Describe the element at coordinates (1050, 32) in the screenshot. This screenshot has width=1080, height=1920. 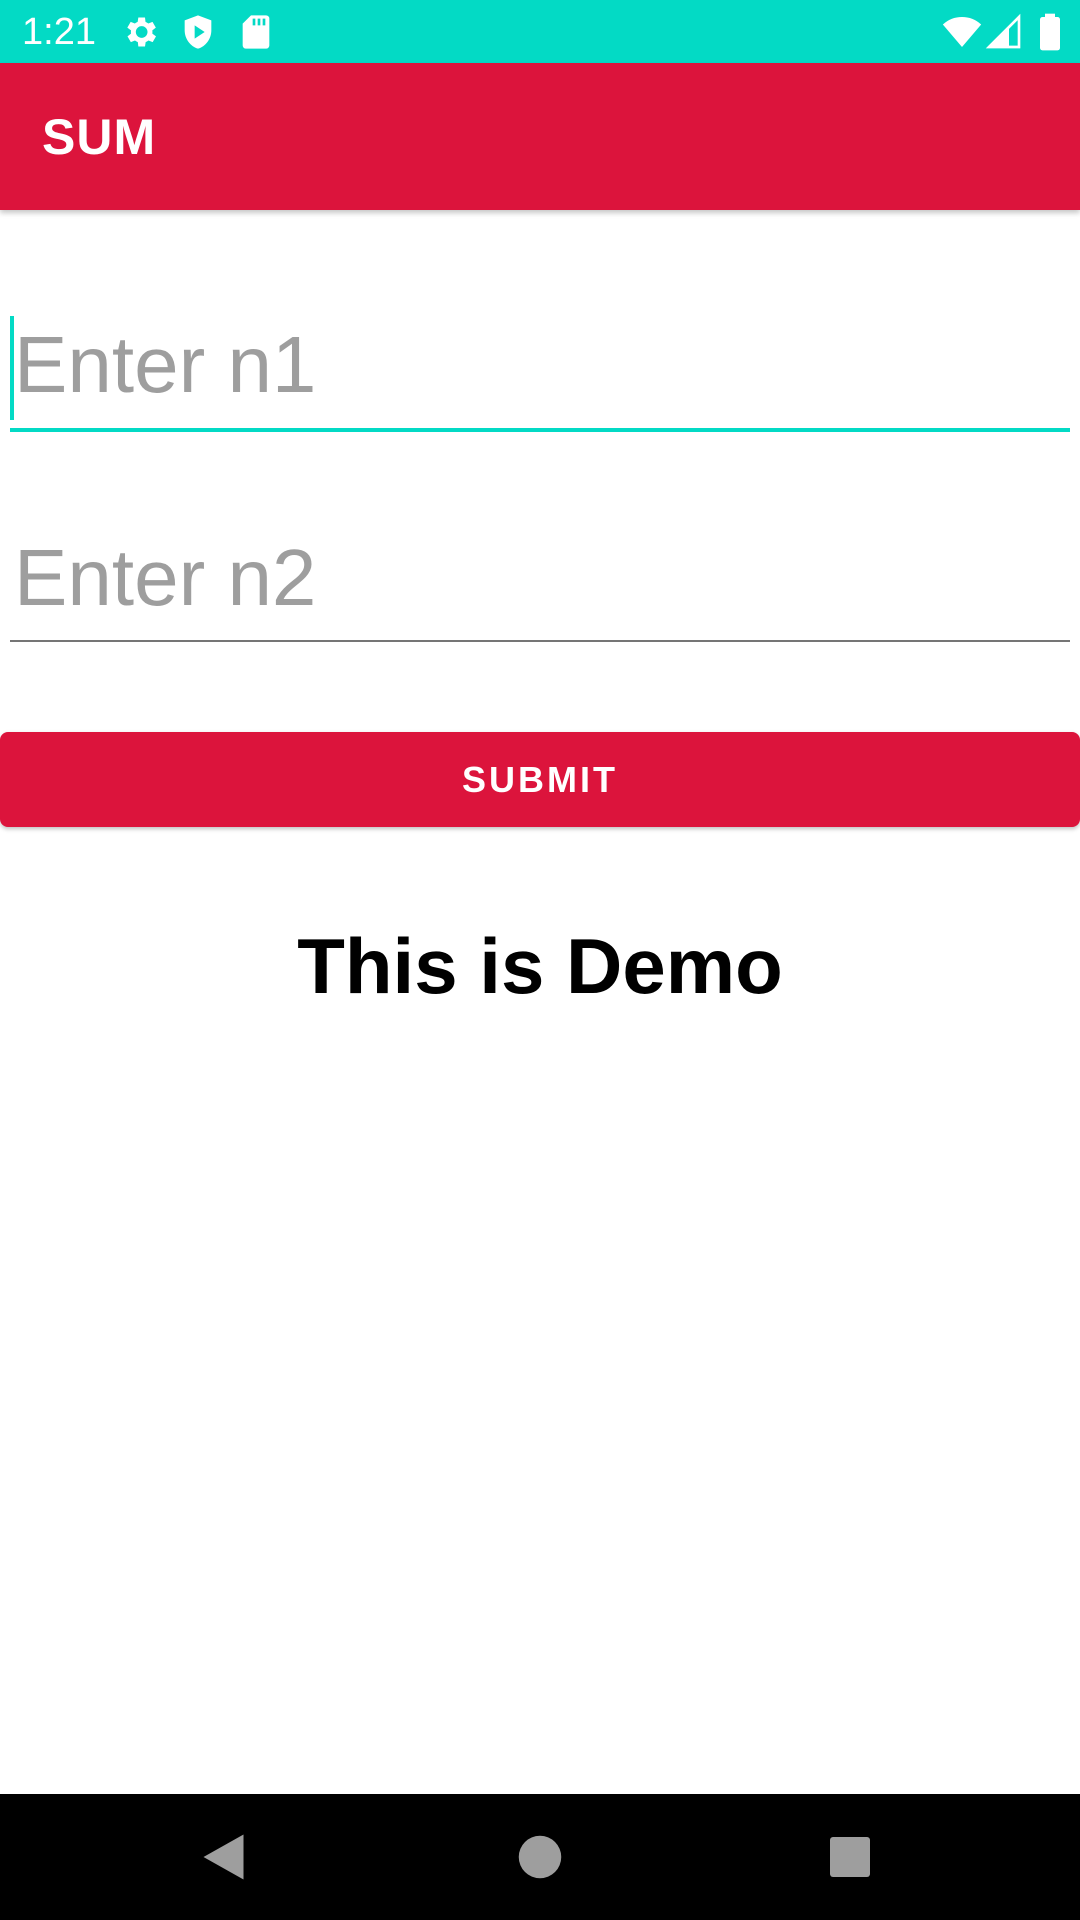
I see `battery-icon` at that location.